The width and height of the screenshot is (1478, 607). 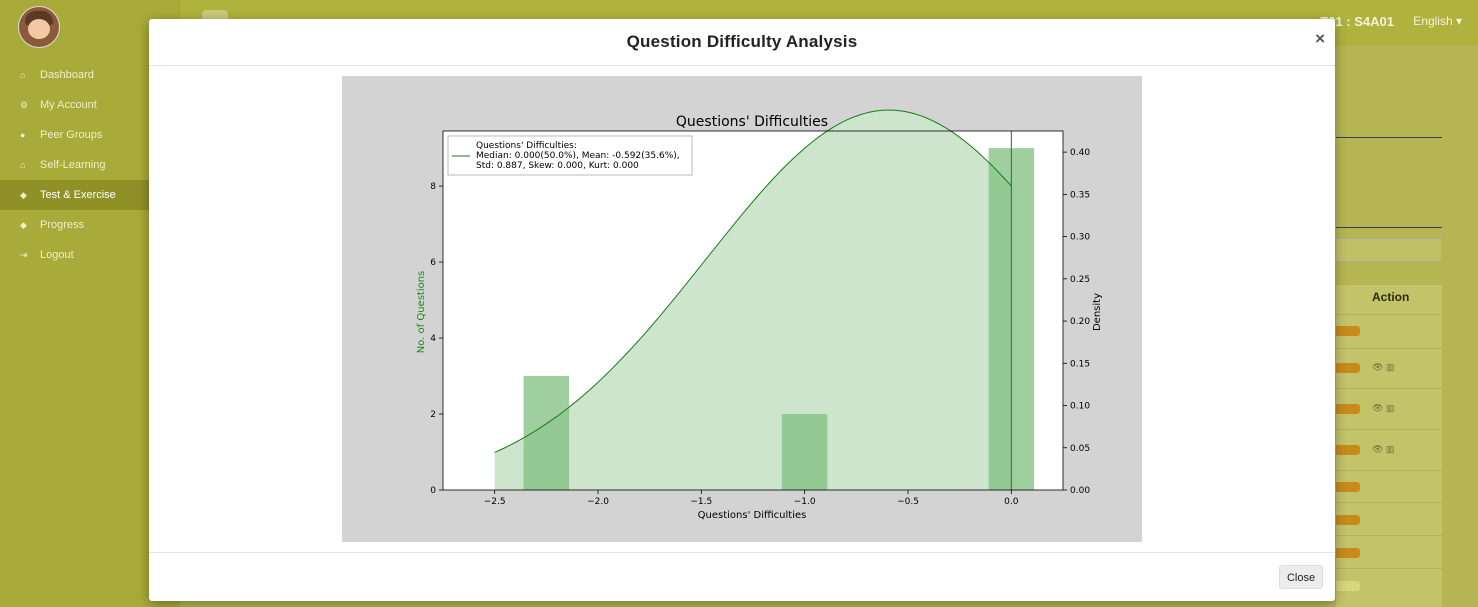 What do you see at coordinates (1389, 250) in the screenshot?
I see `search-input` at bounding box center [1389, 250].